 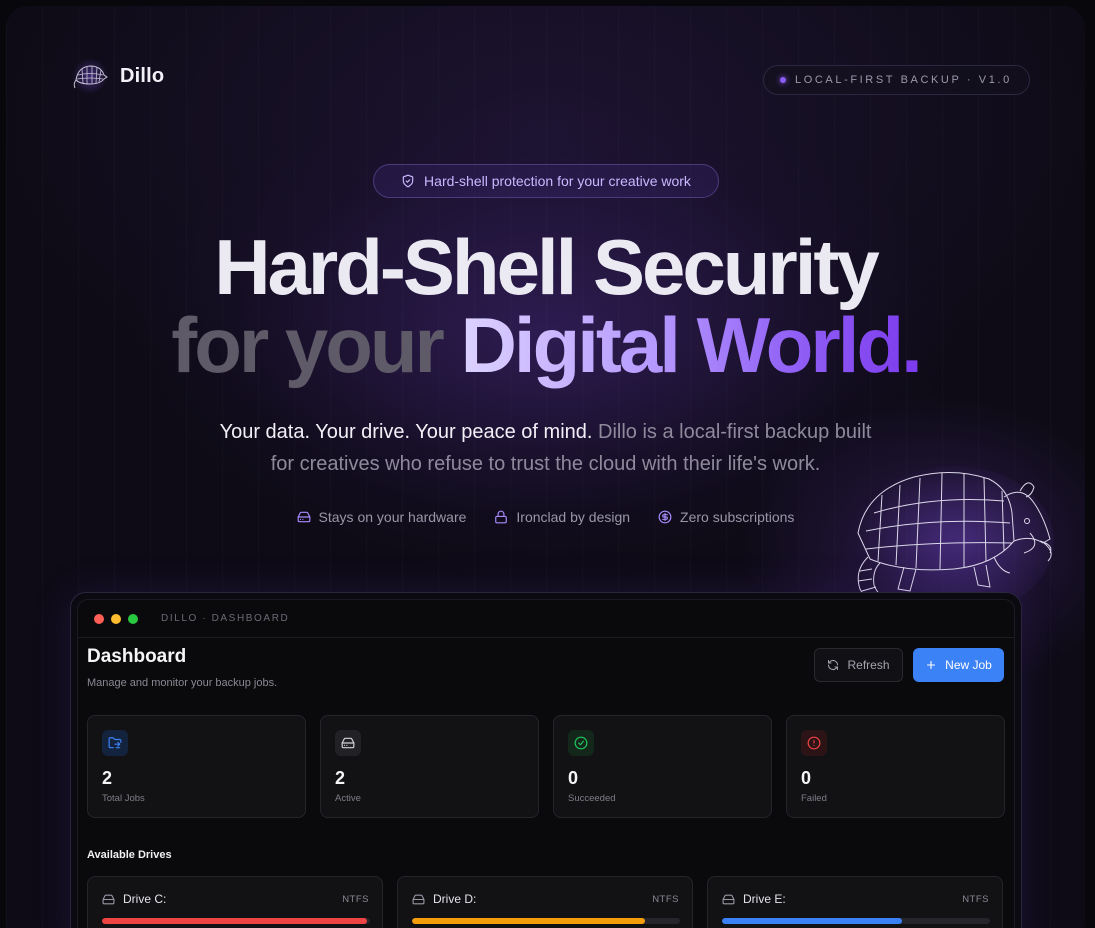 What do you see at coordinates (145, 899) in the screenshot?
I see `drive-label: Drive C:` at bounding box center [145, 899].